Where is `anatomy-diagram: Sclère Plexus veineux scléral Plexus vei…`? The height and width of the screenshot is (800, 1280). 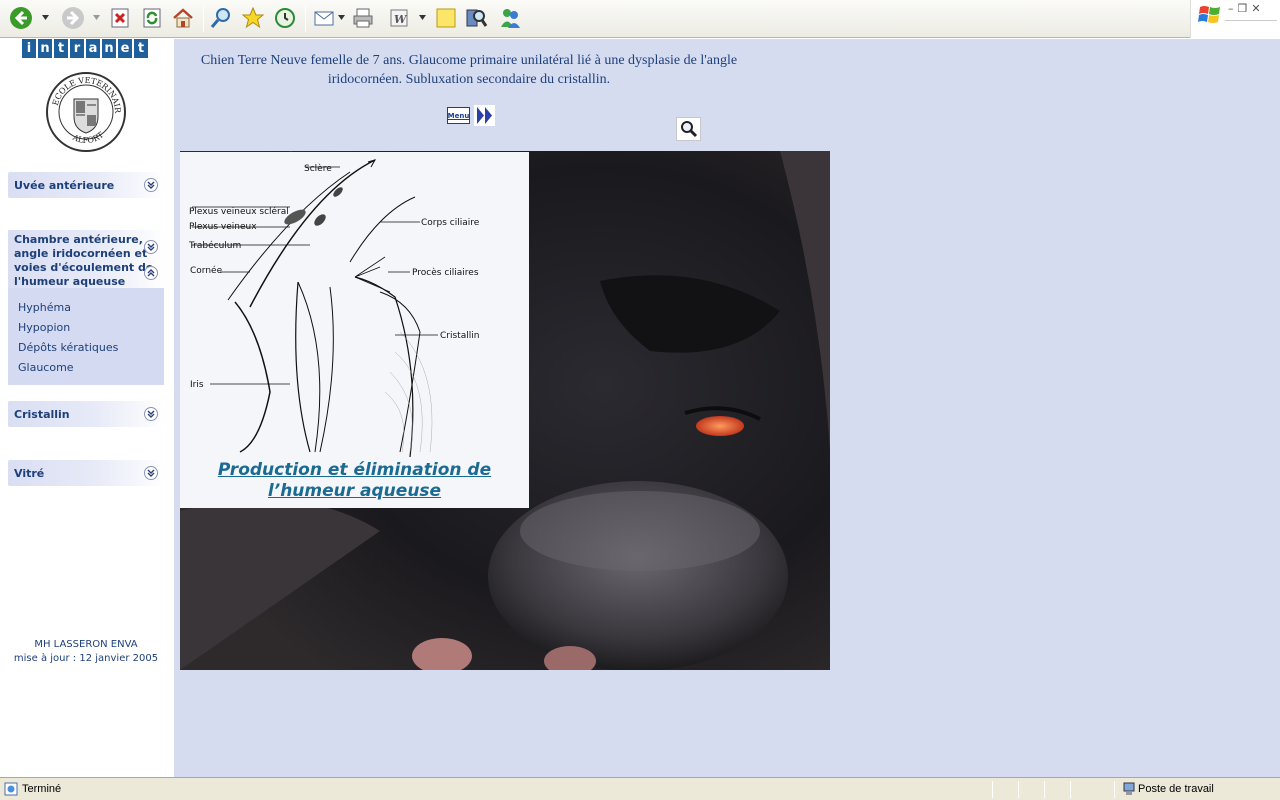 anatomy-diagram: Sclère Plexus veineux scléral Plexus vei… is located at coordinates (354, 330).